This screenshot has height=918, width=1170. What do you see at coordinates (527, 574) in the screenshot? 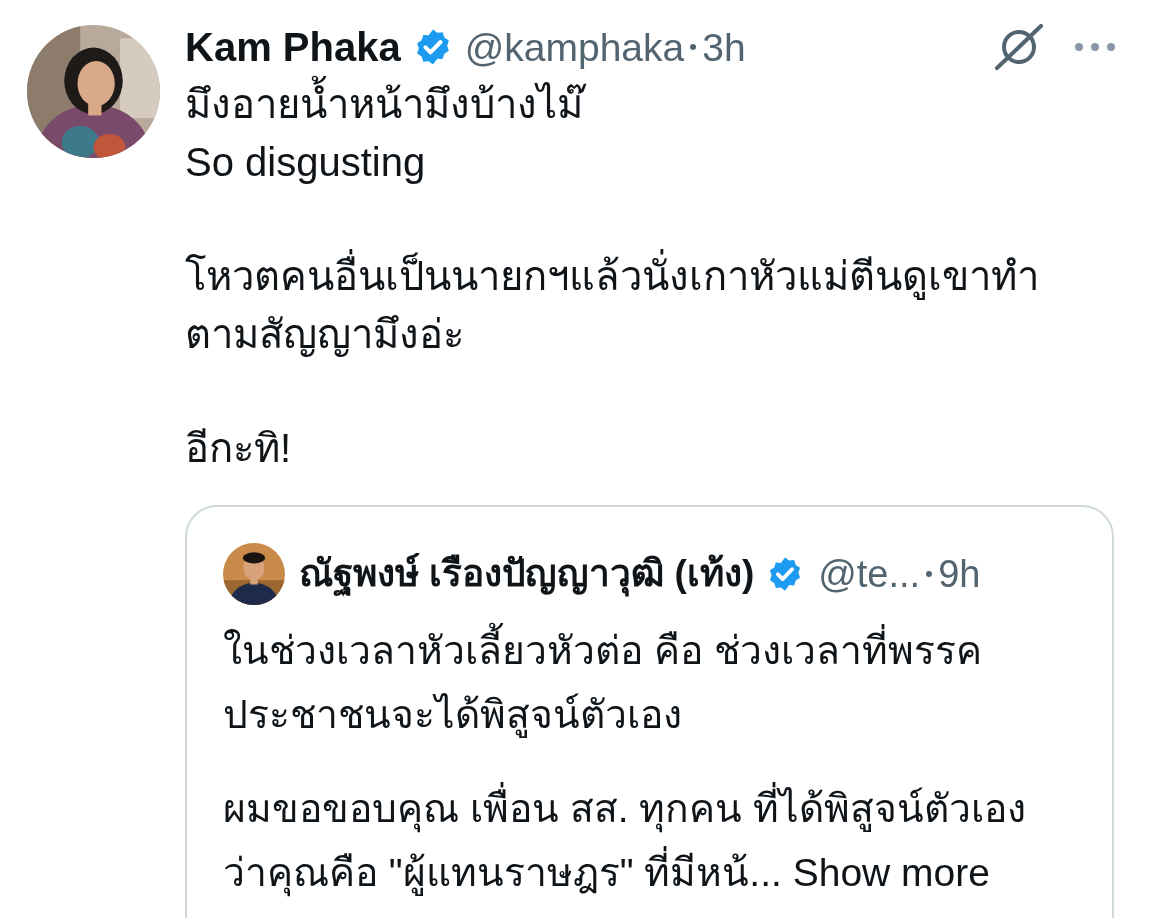
I see `author-name: ณัฐพงษ์ เรืองปัญญาวุฒิ (เท้ง)` at bounding box center [527, 574].